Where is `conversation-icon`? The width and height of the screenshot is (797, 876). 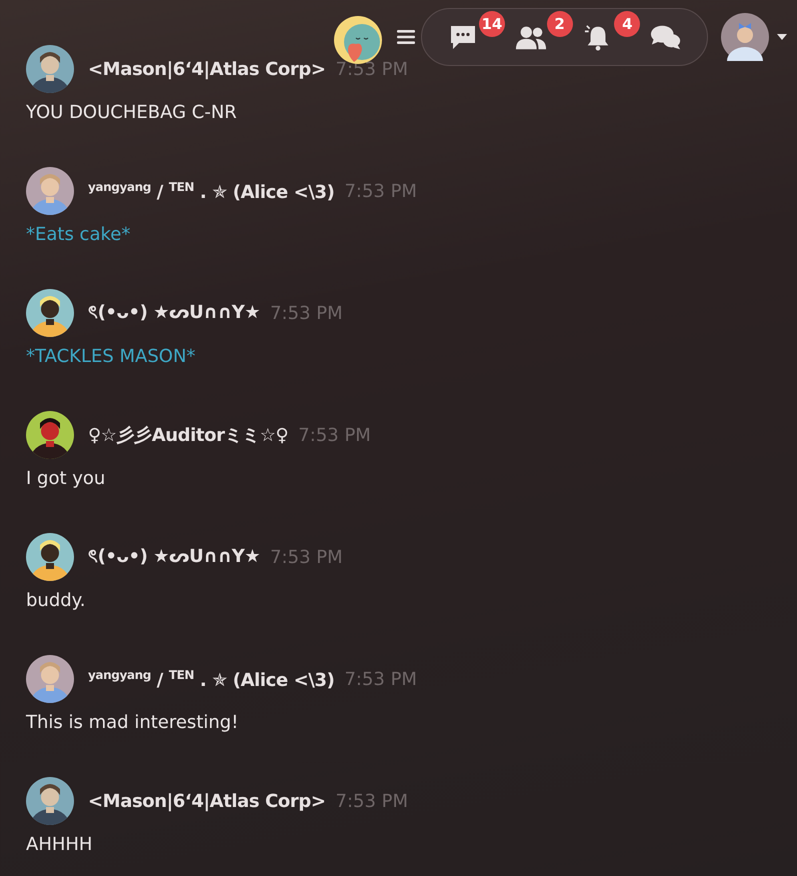
conversation-icon is located at coordinates (666, 37).